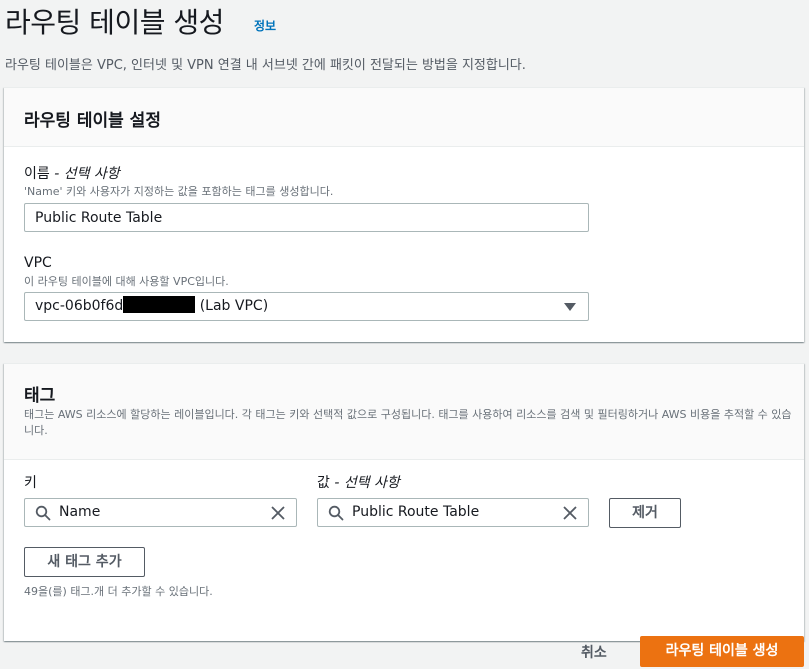  I want to click on remaining-tags-note: 49을(를) 태그.개 더 추가할 수 있습니다., so click(118, 591).